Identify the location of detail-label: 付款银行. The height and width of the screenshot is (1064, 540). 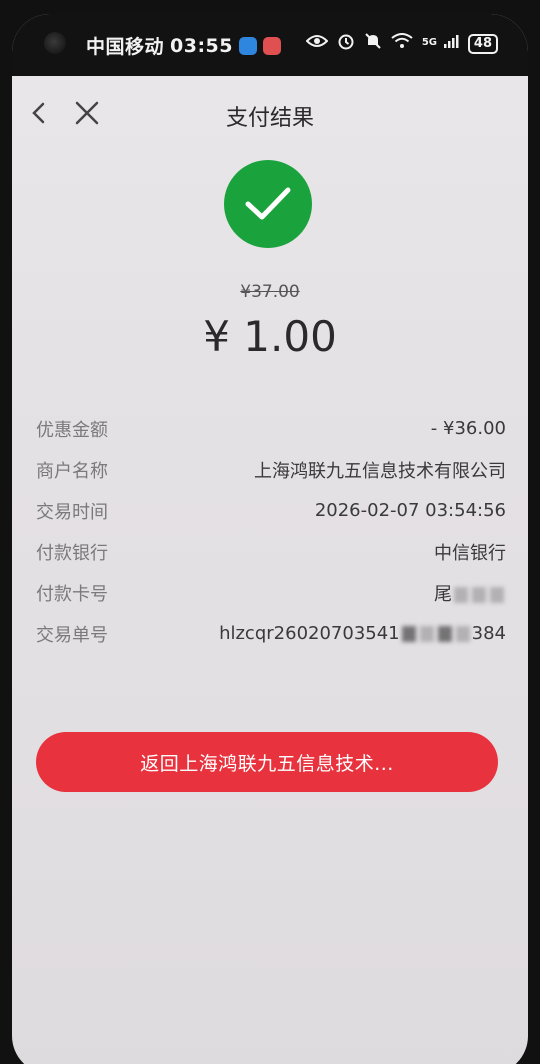
(72, 553).